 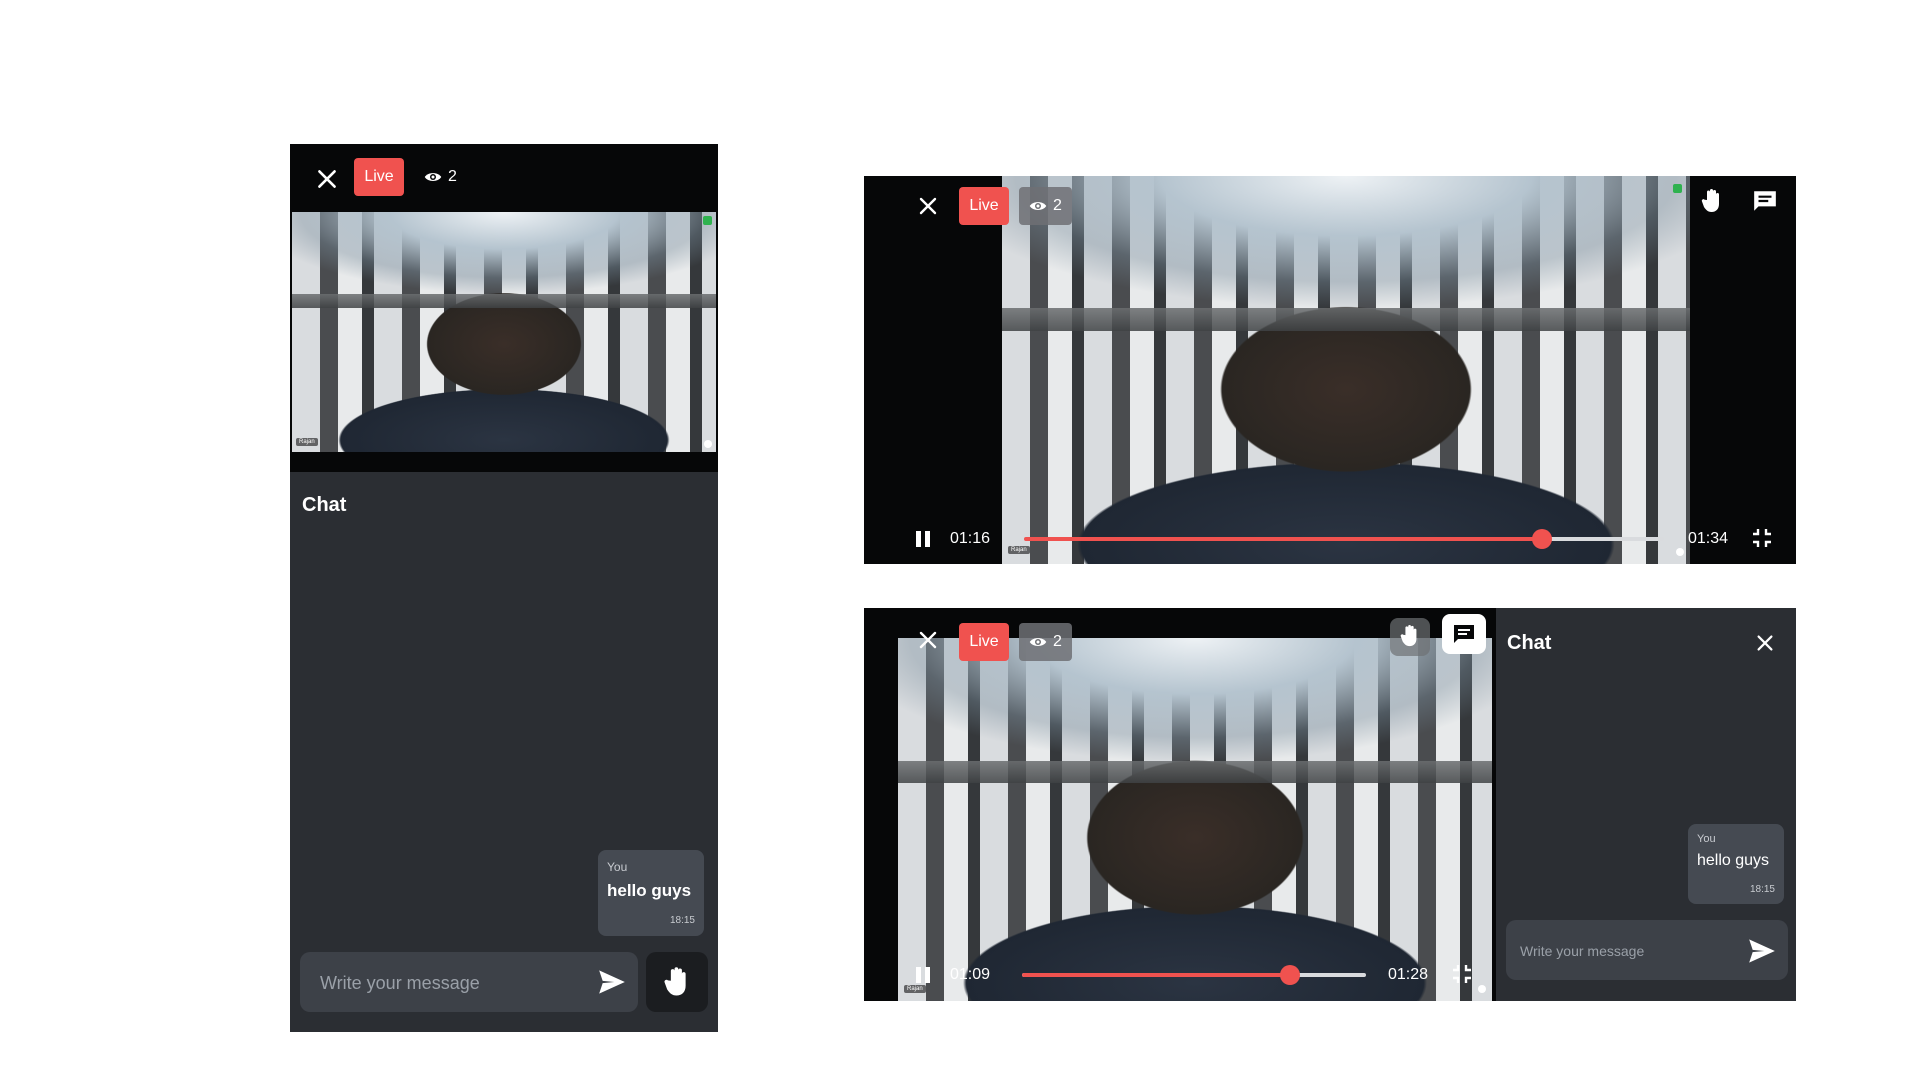 I want to click on elapsed-time: 01:16, so click(x=970, y=538).